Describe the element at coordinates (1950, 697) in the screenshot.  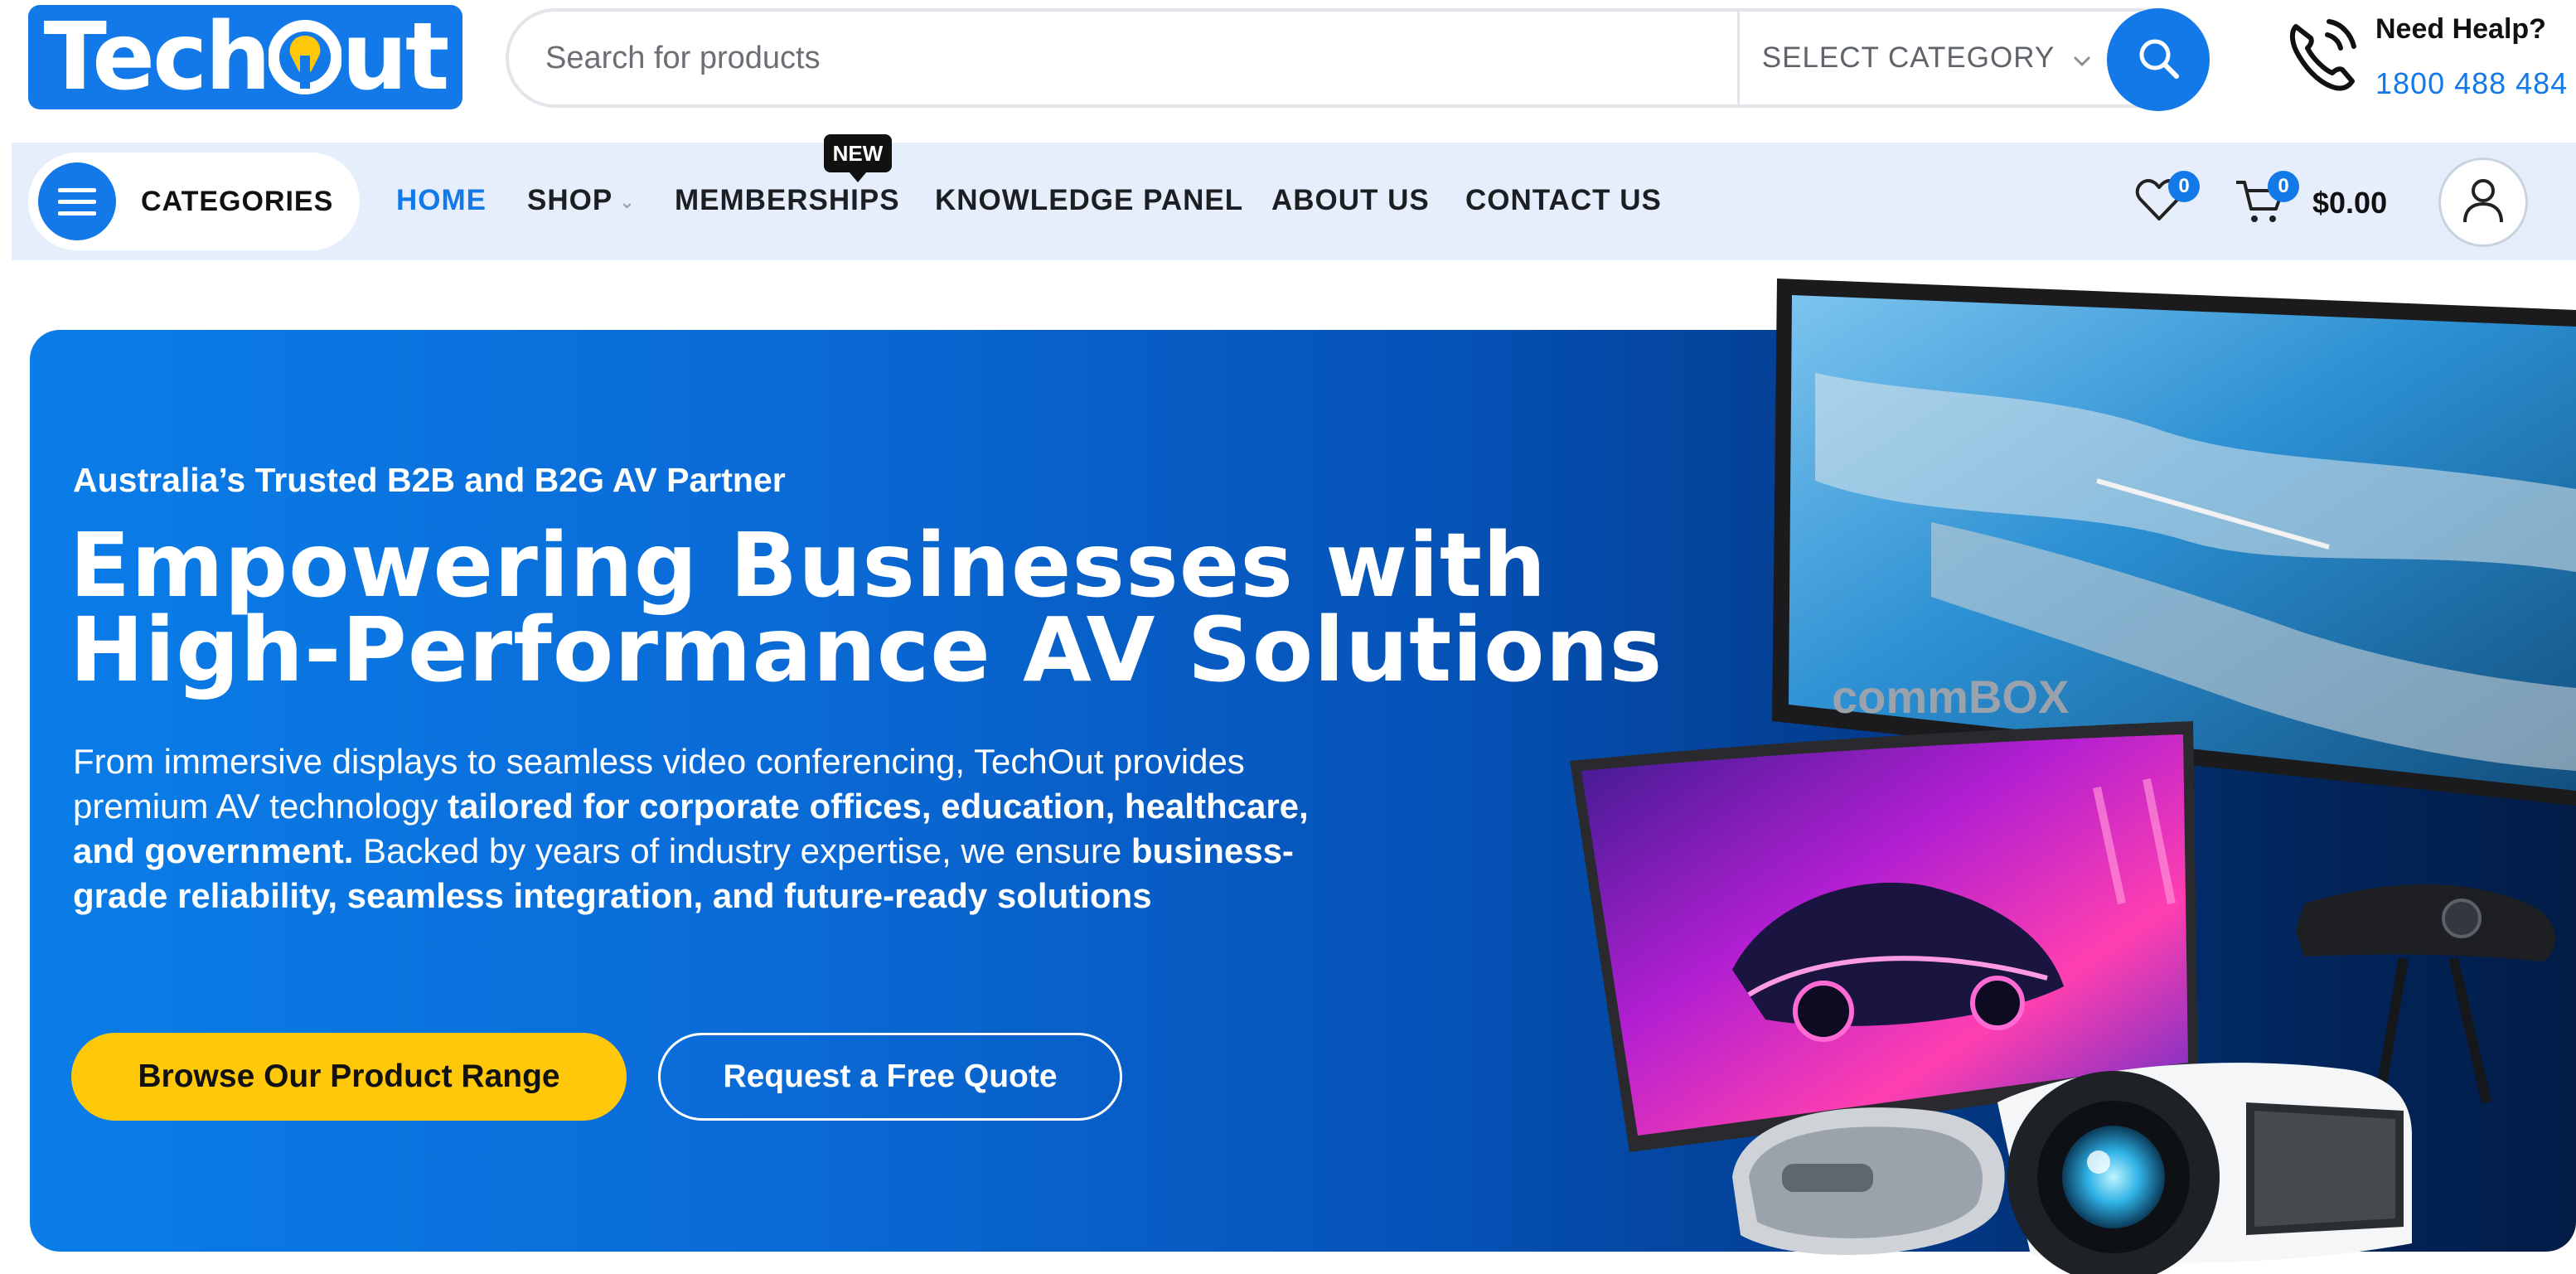
I see `commbox-display-logo: commBOX` at that location.